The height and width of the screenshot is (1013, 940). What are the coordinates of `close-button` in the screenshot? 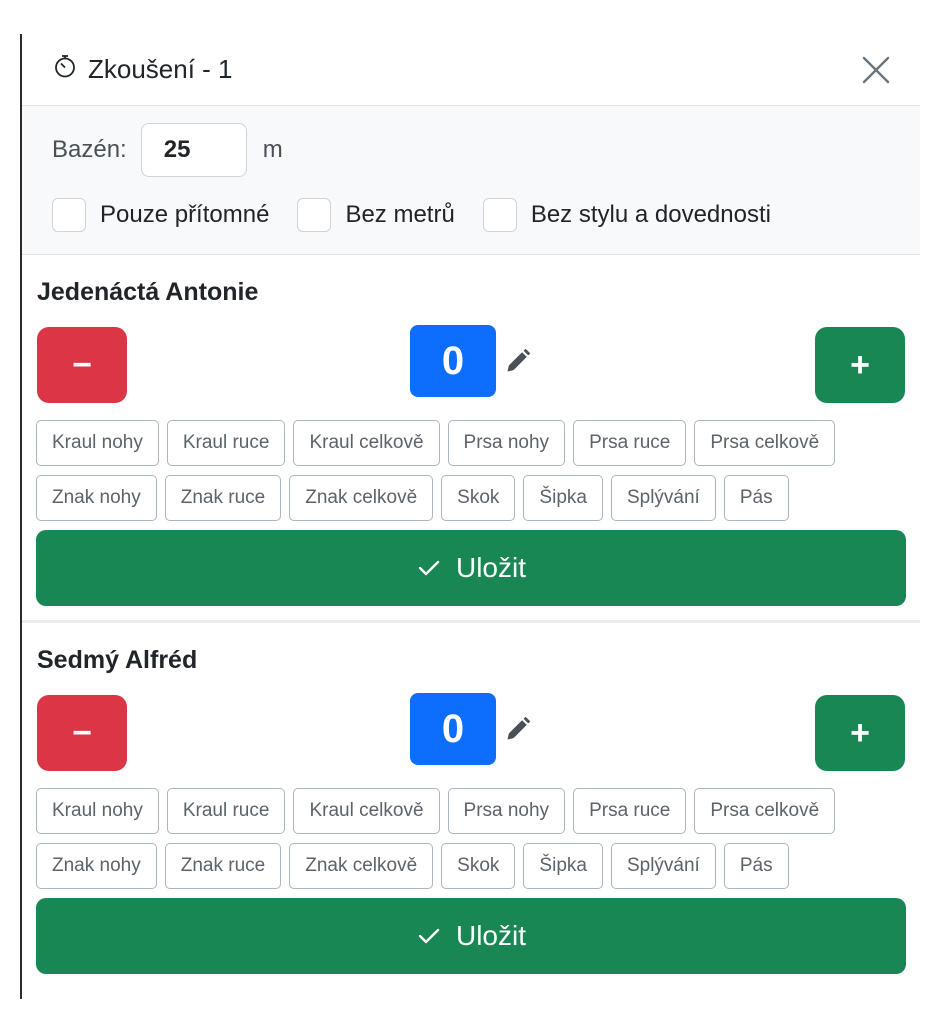 It's located at (876, 70).